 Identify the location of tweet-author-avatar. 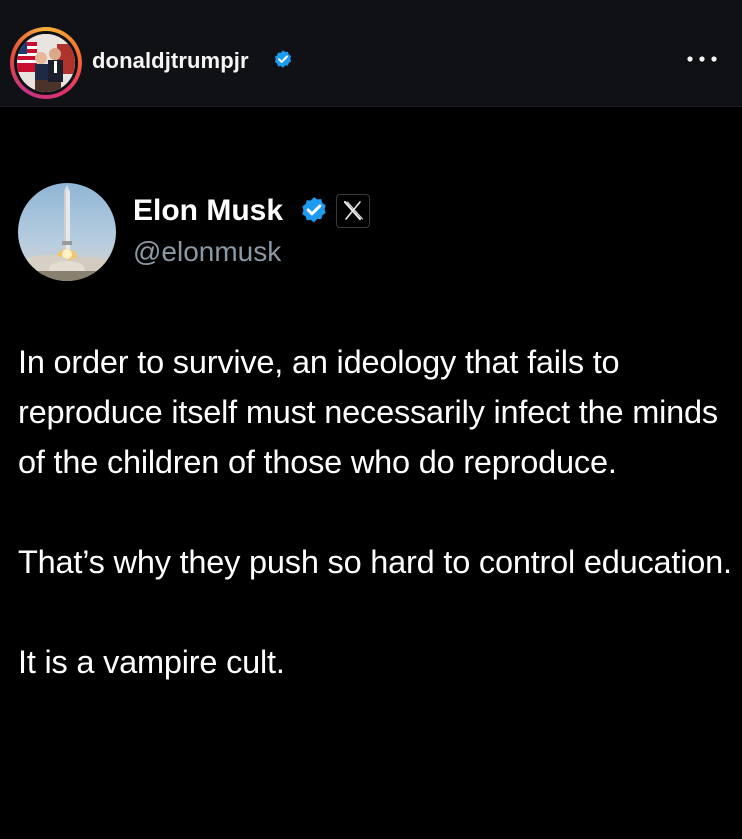
(67, 232).